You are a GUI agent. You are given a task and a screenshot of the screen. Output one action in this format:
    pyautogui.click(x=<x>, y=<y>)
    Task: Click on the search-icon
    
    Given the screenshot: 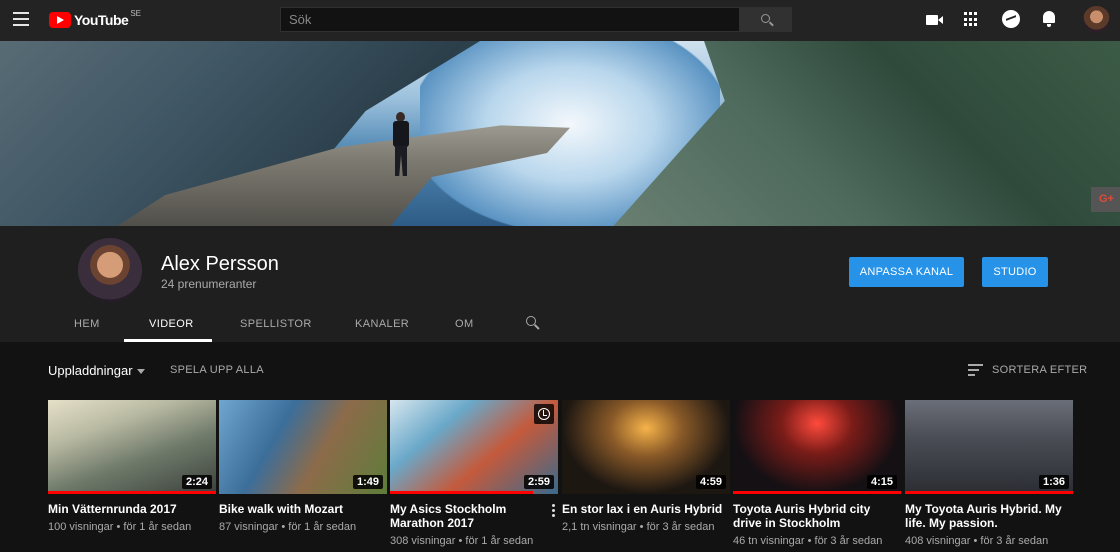 What is the action you would take?
    pyautogui.click(x=765, y=18)
    